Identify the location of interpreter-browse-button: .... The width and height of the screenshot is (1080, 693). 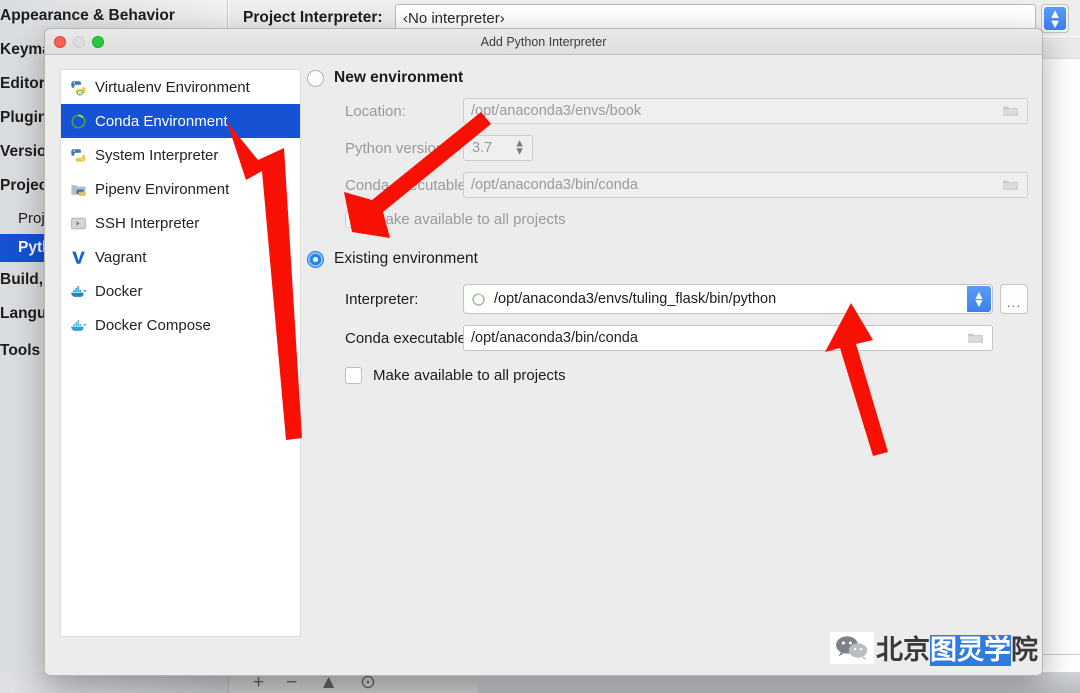
(1014, 299).